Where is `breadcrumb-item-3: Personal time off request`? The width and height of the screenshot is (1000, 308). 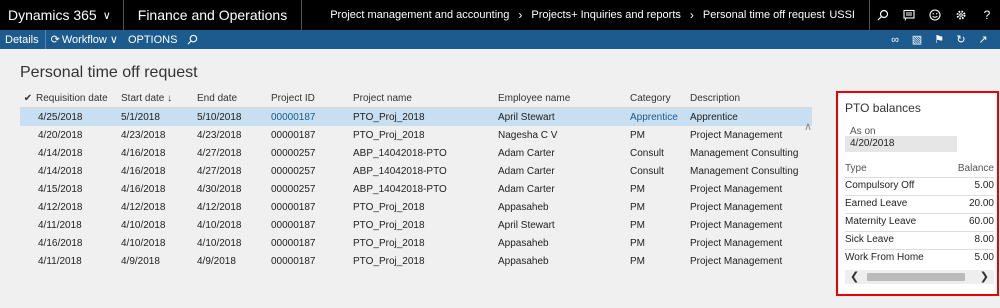
breadcrumb-item-3: Personal time off request is located at coordinates (764, 15).